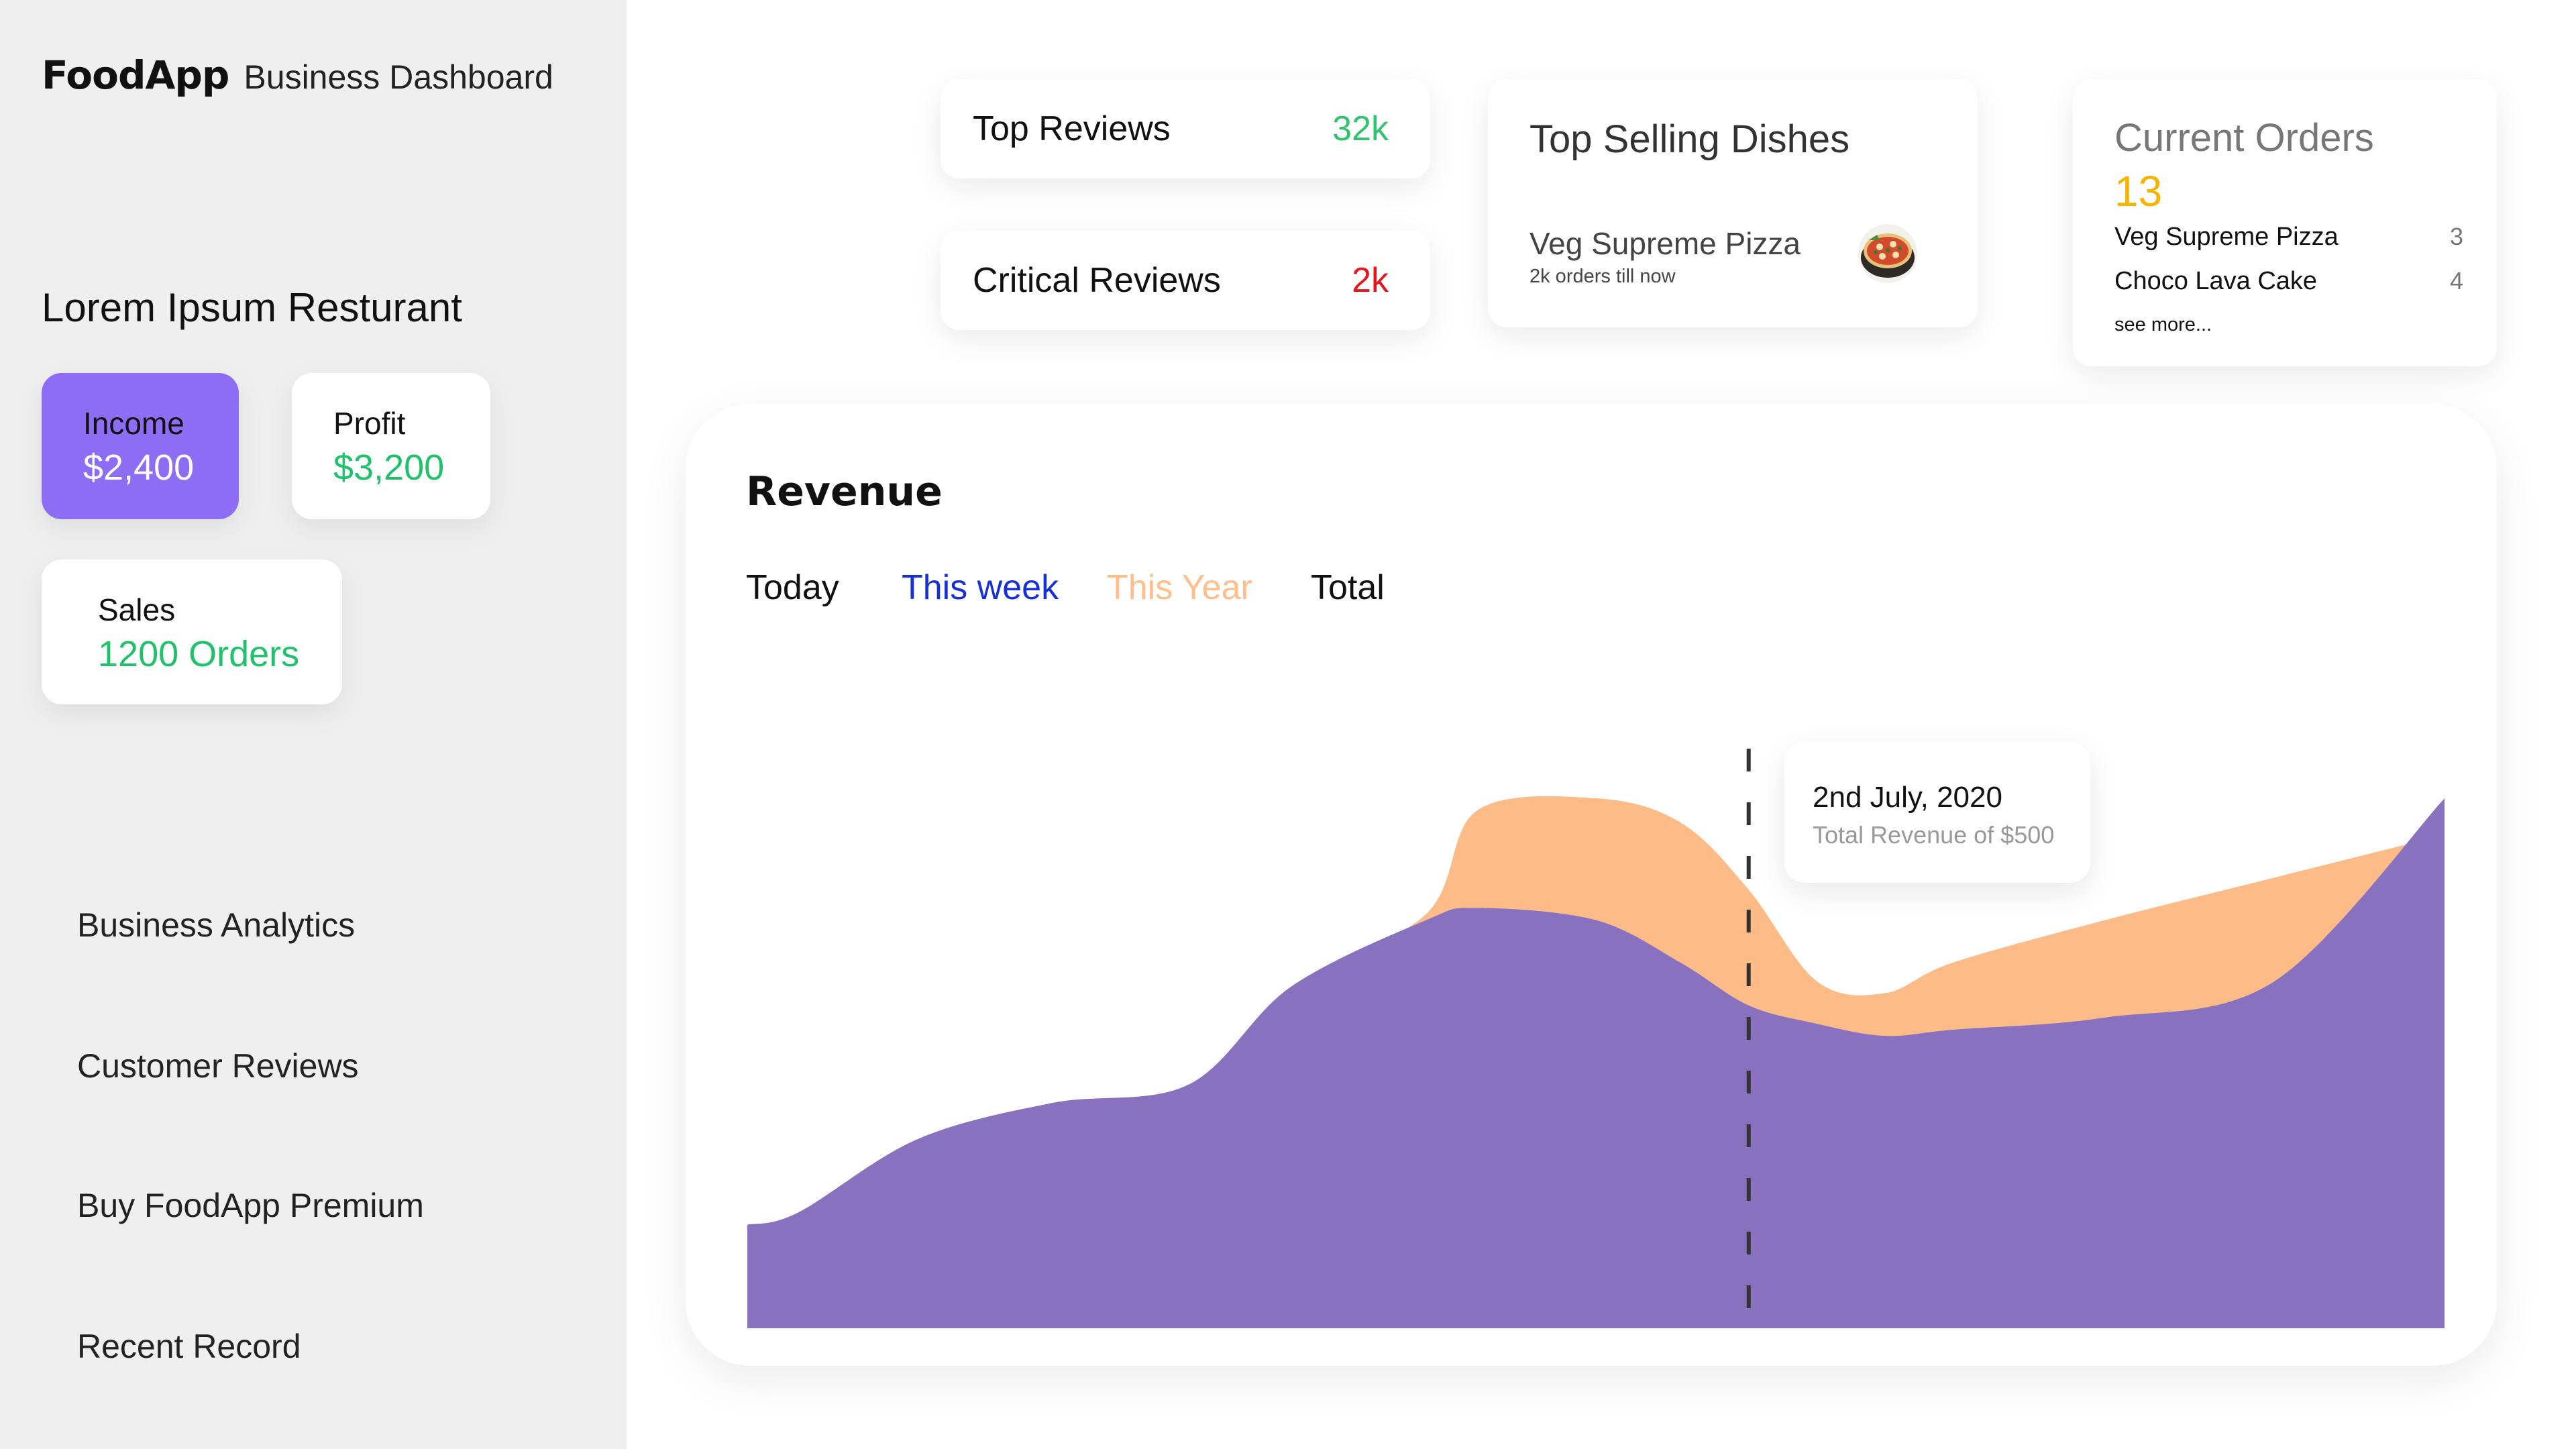  Describe the element at coordinates (192, 631) in the screenshot. I see `sales-card: Sales 1200 Orders` at that location.